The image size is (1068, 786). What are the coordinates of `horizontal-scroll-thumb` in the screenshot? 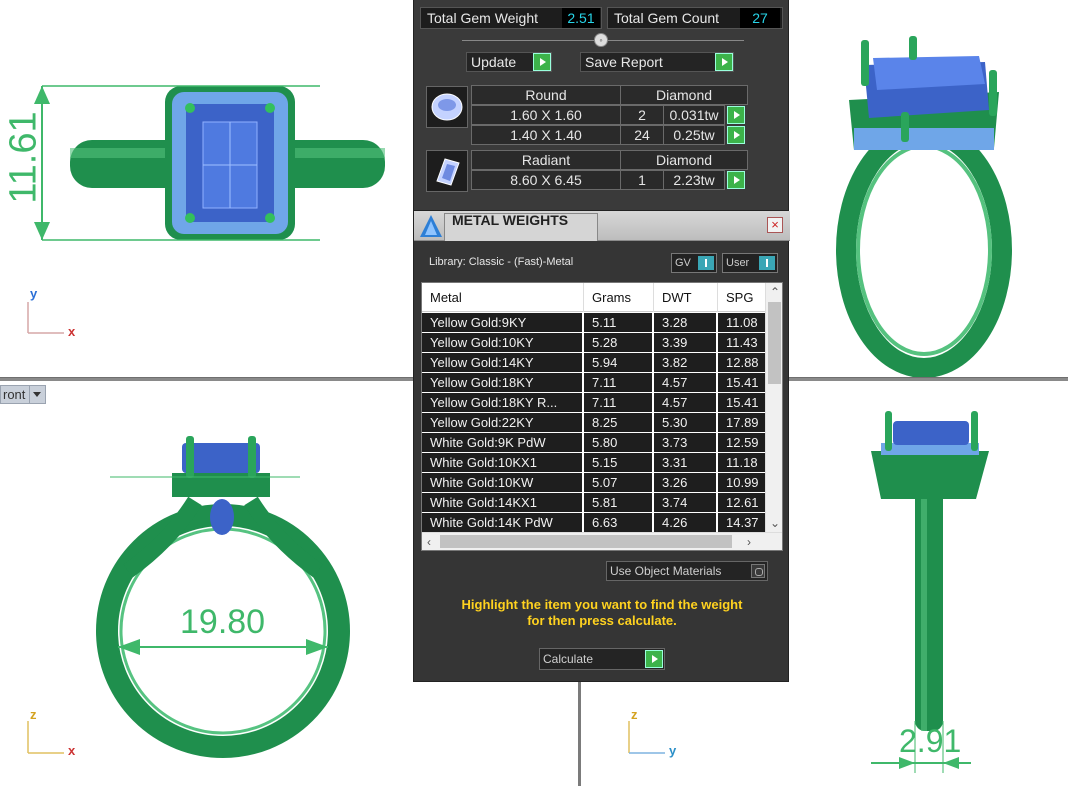 It's located at (586, 541).